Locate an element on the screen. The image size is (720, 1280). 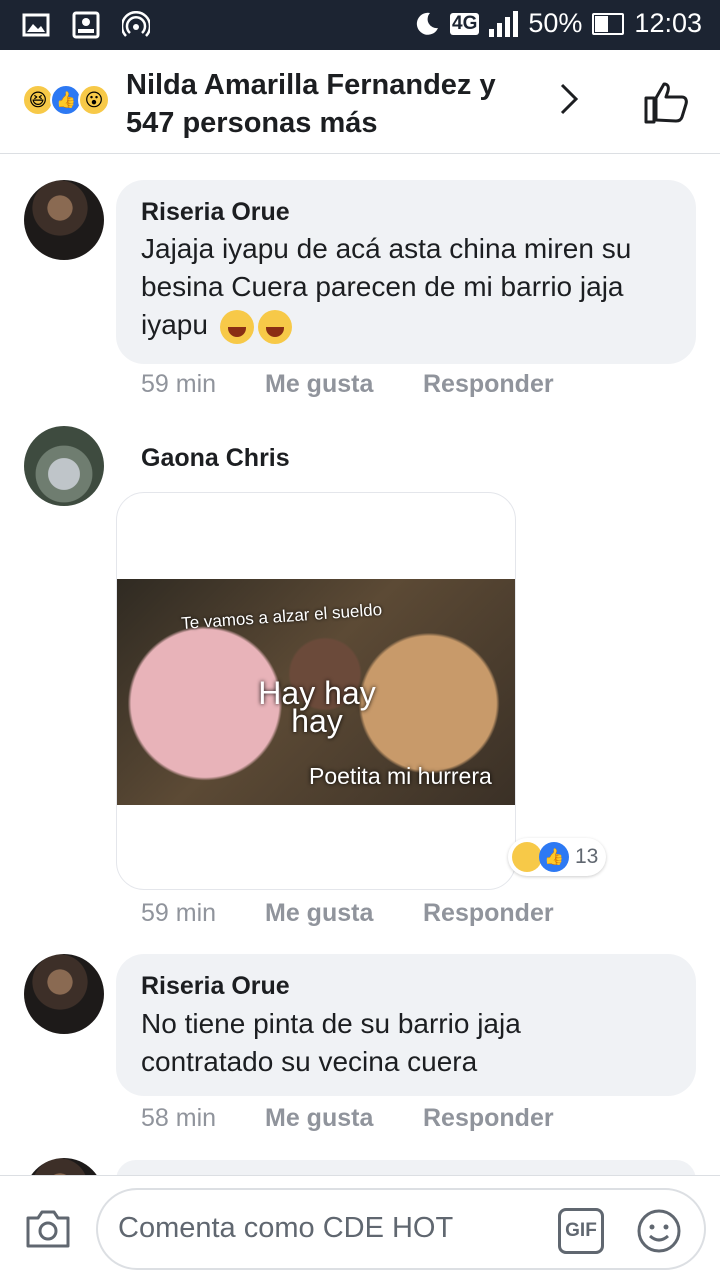
comment-input: Comenta como CDE HOT GIF is located at coordinates (401, 1229).